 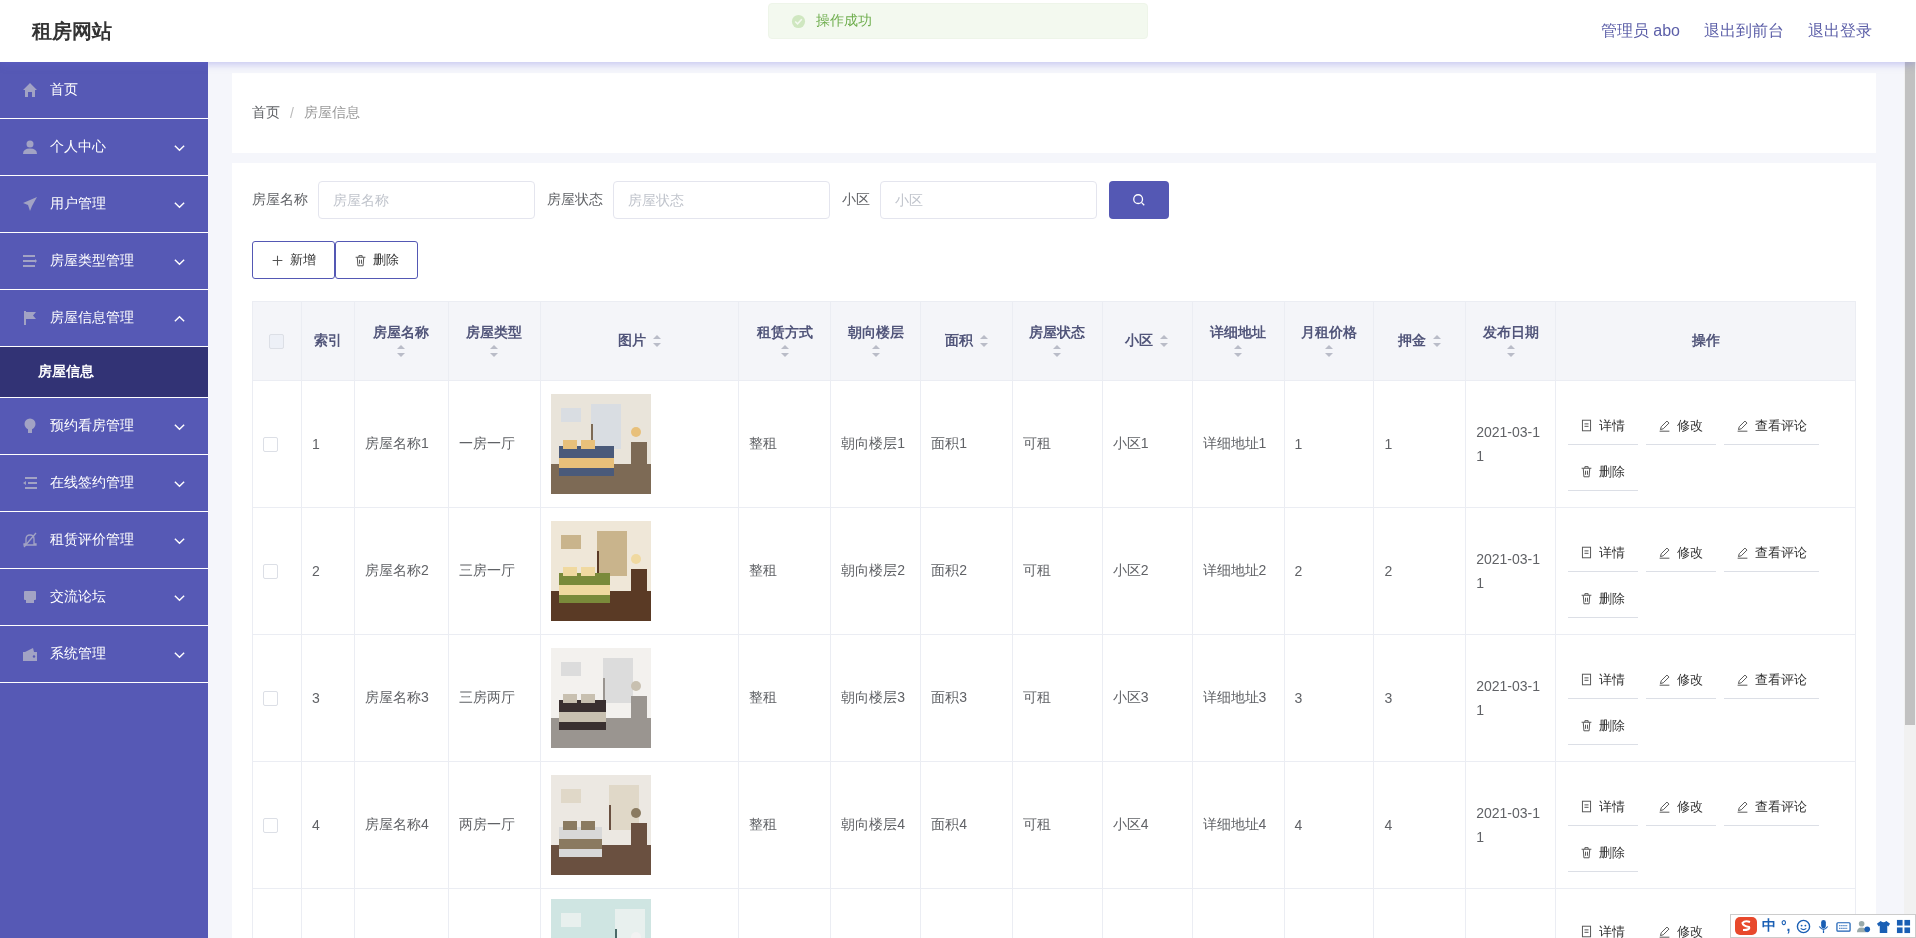 What do you see at coordinates (1640, 31) in the screenshot?
I see `user-link: 管理员 abo` at bounding box center [1640, 31].